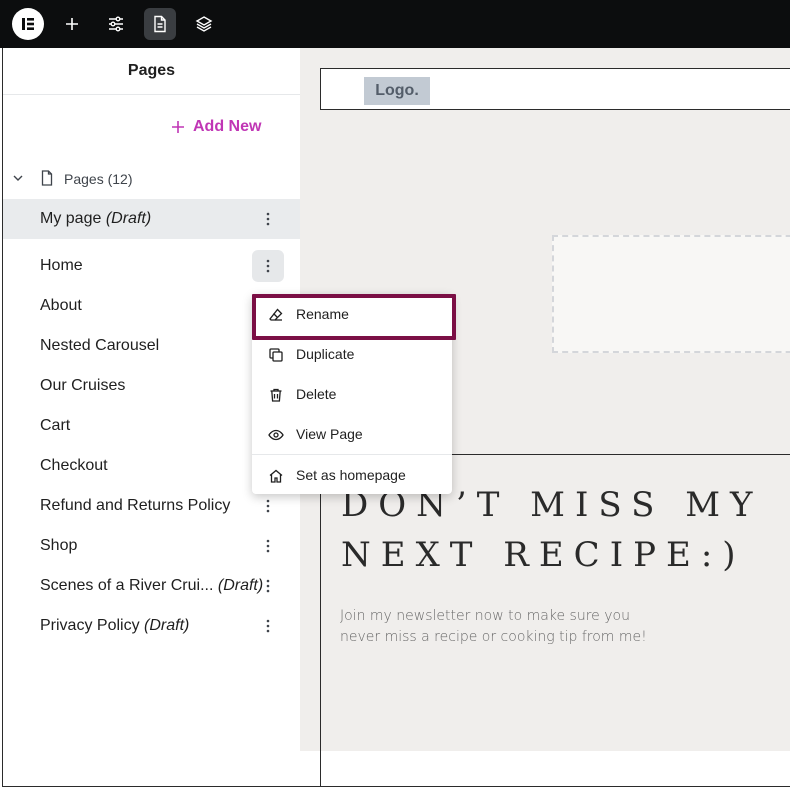  I want to click on page-title-text: Cart, so click(55, 425).